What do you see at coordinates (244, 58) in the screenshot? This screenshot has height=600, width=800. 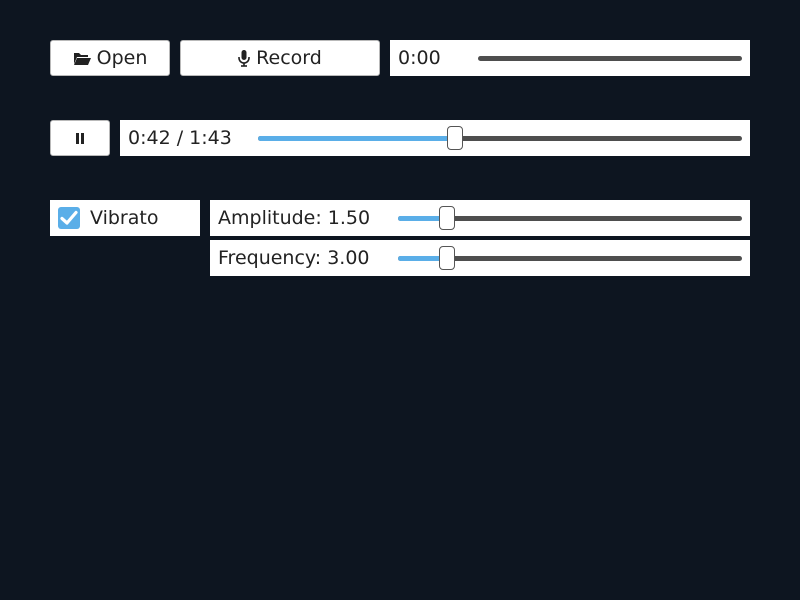 I see `microphone-icon` at bounding box center [244, 58].